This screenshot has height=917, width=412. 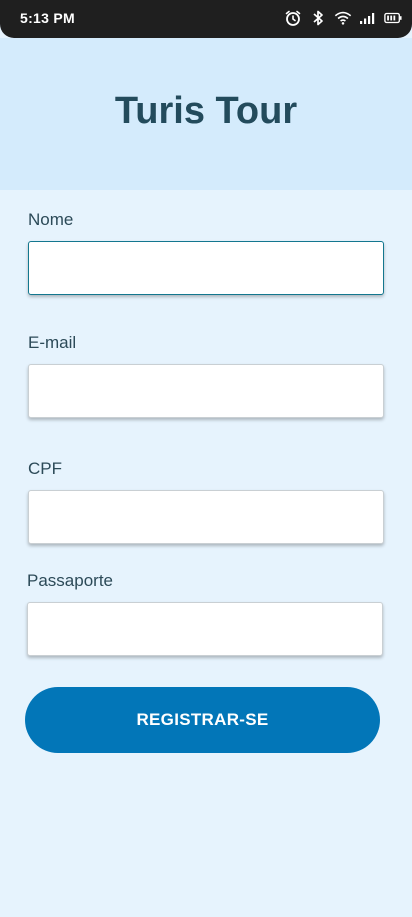 What do you see at coordinates (318, 18) in the screenshot?
I see `bluetooth-icon` at bounding box center [318, 18].